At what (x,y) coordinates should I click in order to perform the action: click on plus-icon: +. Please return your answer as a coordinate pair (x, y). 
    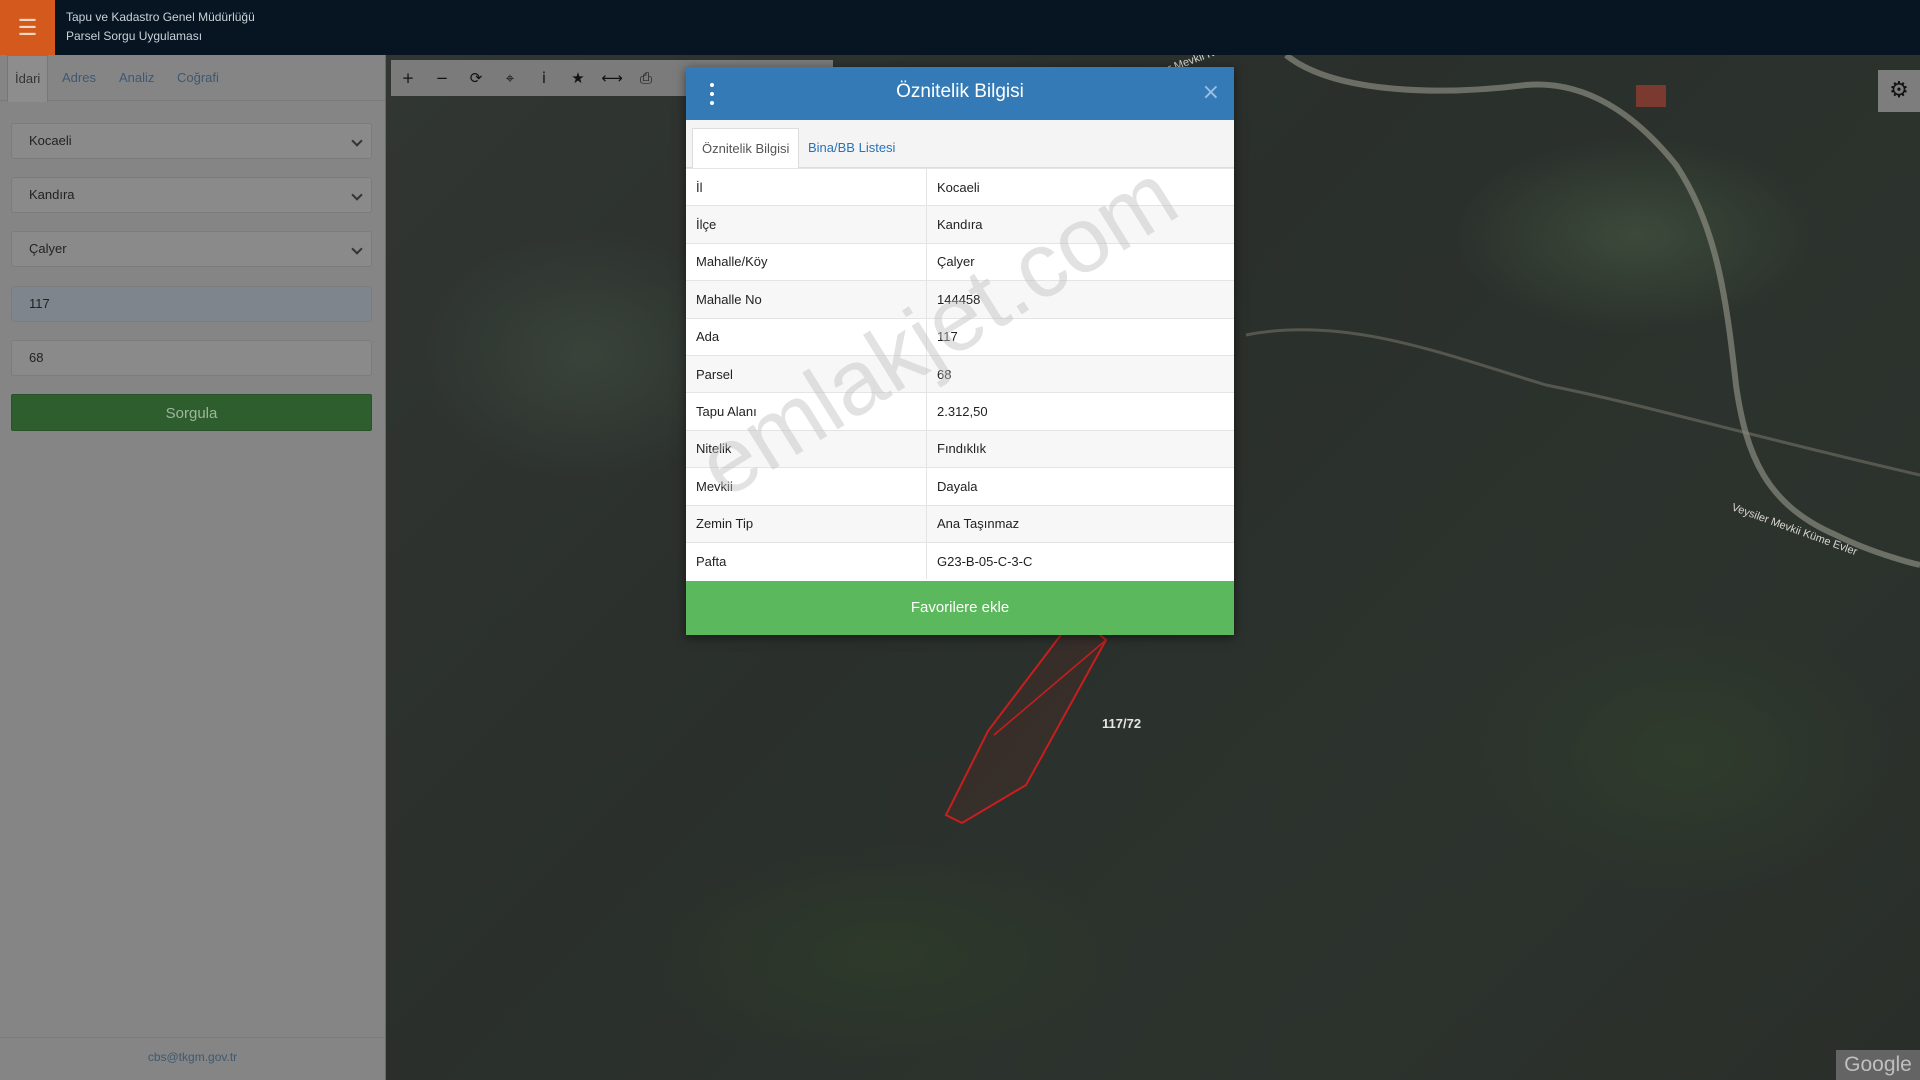
    Looking at the image, I should click on (408, 78).